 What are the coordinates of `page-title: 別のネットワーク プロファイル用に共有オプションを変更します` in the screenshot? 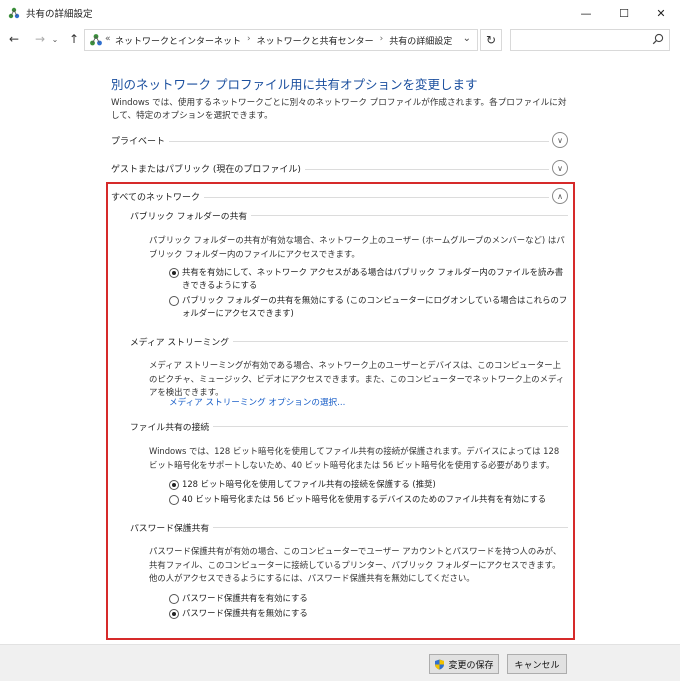 It's located at (294, 84).